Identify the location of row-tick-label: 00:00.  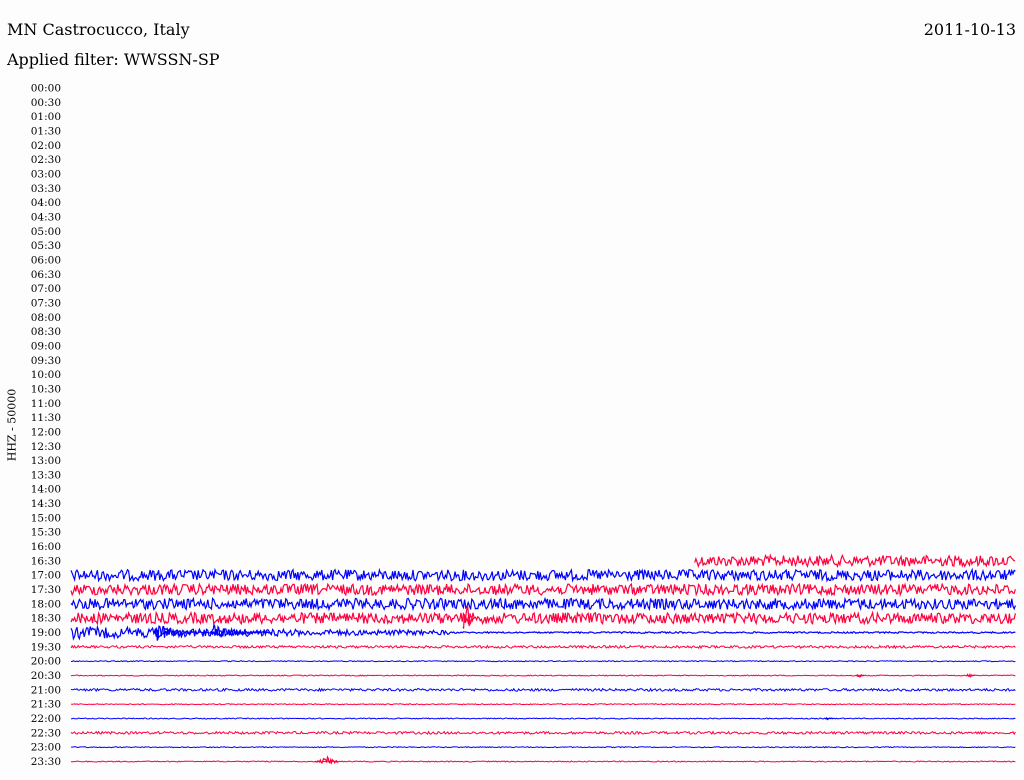
(46, 89).